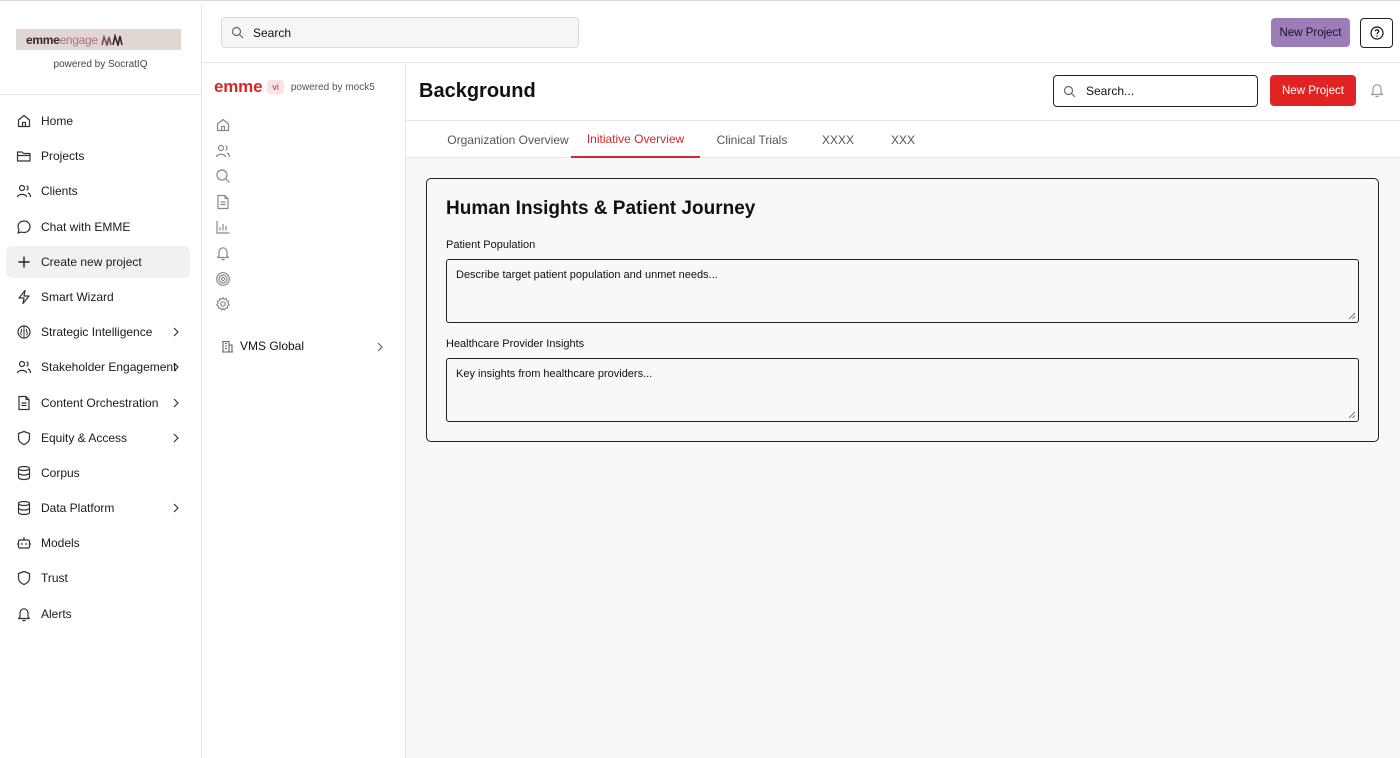  Describe the element at coordinates (24, 226) in the screenshot. I see `chat-icon` at that location.